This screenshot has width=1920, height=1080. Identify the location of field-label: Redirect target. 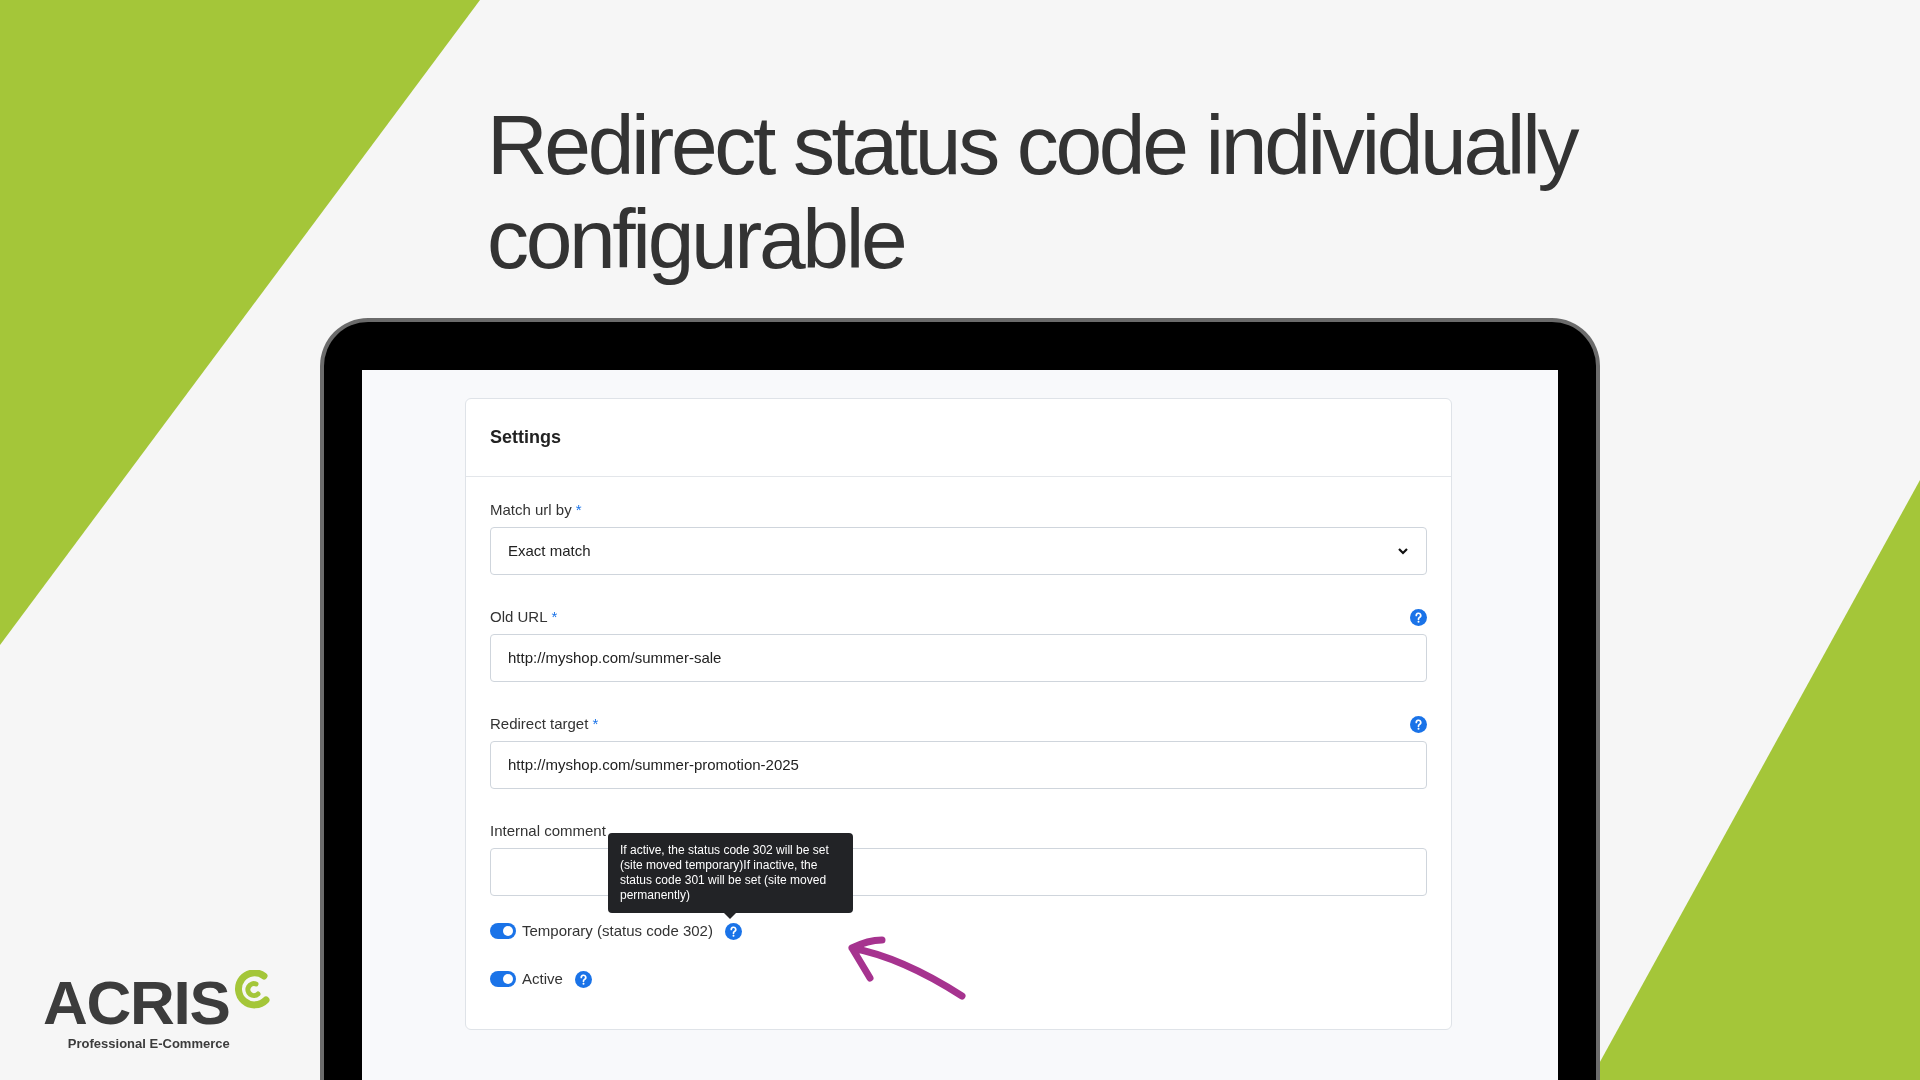
(539, 723).